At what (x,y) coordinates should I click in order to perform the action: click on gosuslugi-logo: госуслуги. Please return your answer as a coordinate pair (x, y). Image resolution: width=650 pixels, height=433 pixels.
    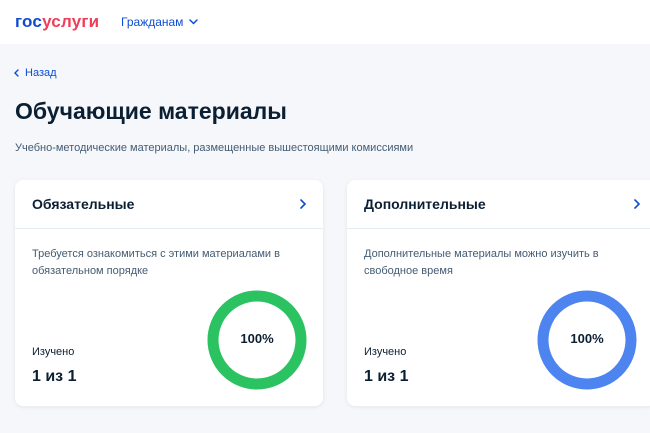
    Looking at the image, I should click on (57, 22).